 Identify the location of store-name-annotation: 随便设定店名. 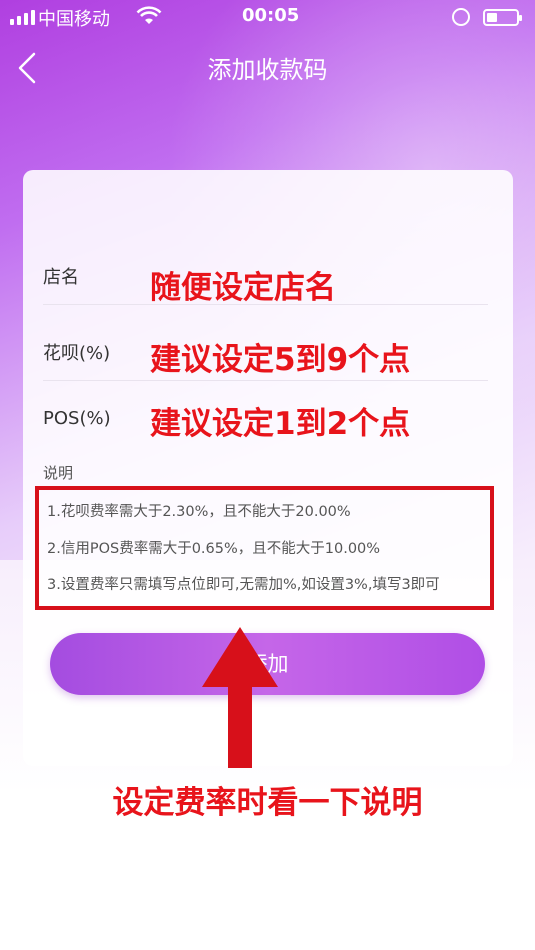
(243, 288).